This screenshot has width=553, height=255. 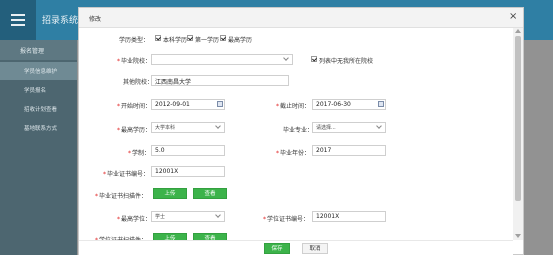 I want to click on school-label: *毕业院校：, so click(x=134, y=61).